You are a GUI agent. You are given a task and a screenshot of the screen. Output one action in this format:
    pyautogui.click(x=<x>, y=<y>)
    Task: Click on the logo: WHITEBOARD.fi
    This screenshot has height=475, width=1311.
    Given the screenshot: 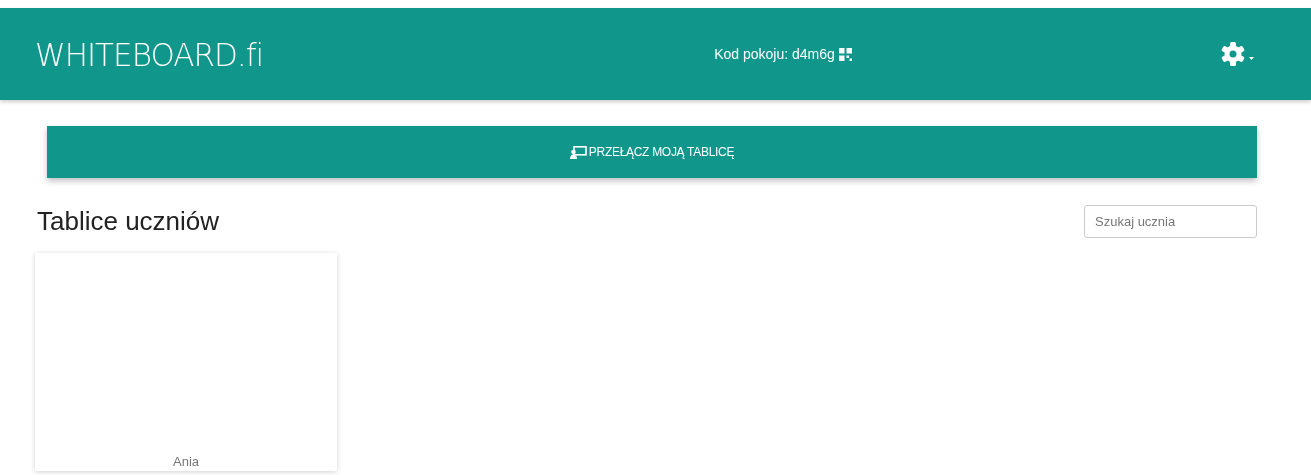 What is the action you would take?
    pyautogui.click(x=150, y=54)
    